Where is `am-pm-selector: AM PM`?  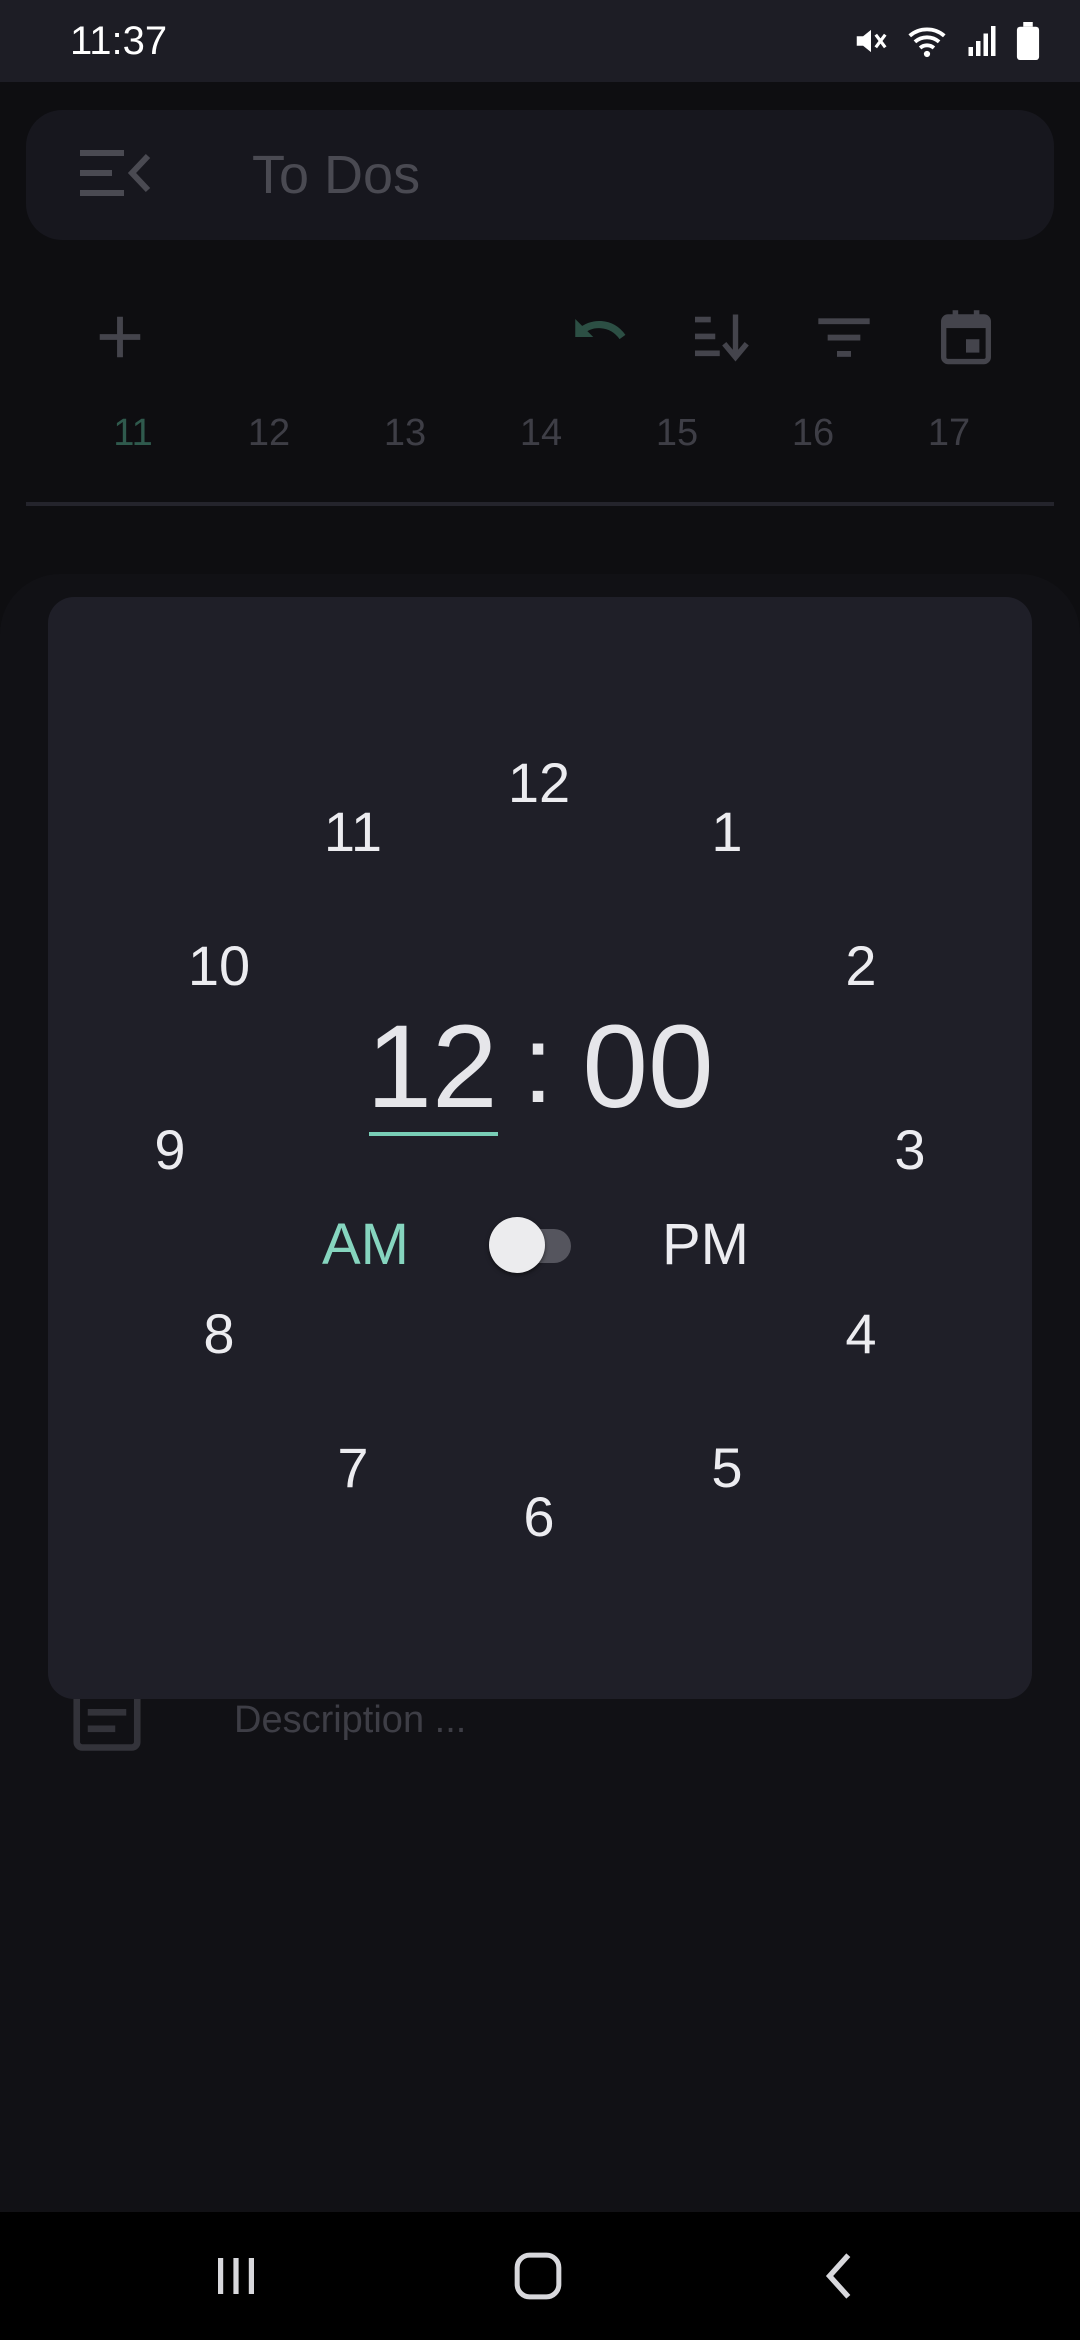
am-pm-selector: AM PM is located at coordinates (540, 1245).